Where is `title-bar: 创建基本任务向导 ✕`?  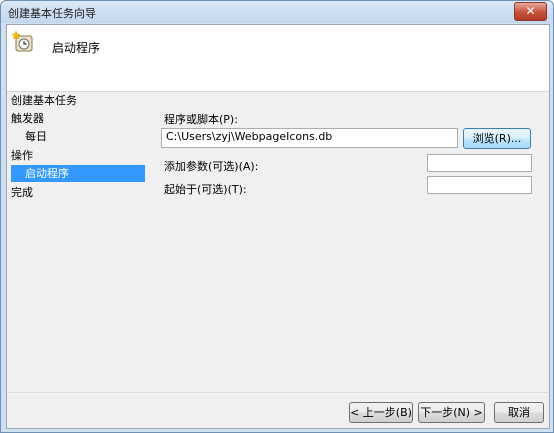
title-bar: 创建基本任务向导 ✕ is located at coordinates (277, 12).